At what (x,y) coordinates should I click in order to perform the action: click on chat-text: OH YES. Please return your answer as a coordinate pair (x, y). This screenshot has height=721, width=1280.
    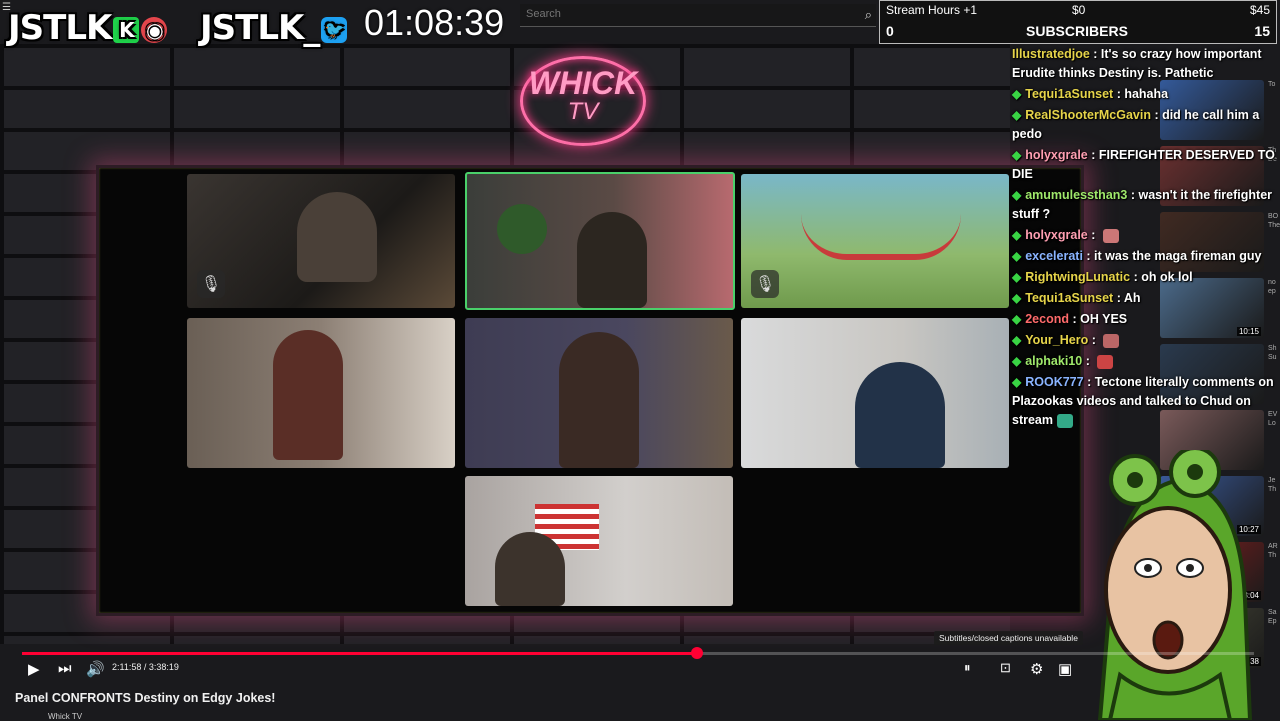
    Looking at the image, I should click on (1104, 319).